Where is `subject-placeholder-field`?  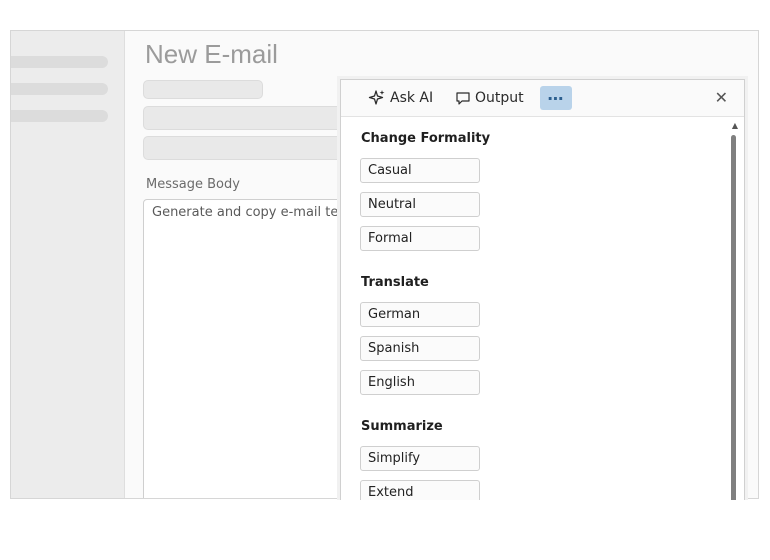 subject-placeholder-field is located at coordinates (248, 148).